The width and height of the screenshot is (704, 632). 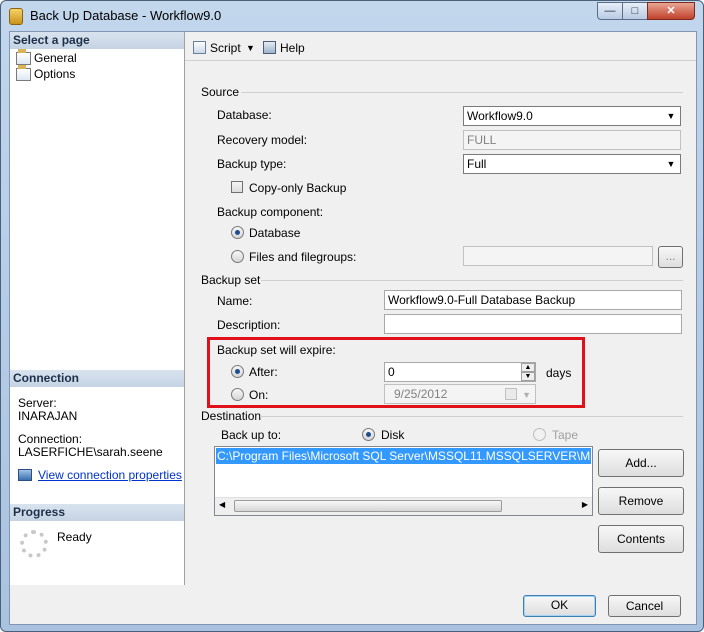 What do you see at coordinates (97, 378) in the screenshot?
I see `connection-header: Connection` at bounding box center [97, 378].